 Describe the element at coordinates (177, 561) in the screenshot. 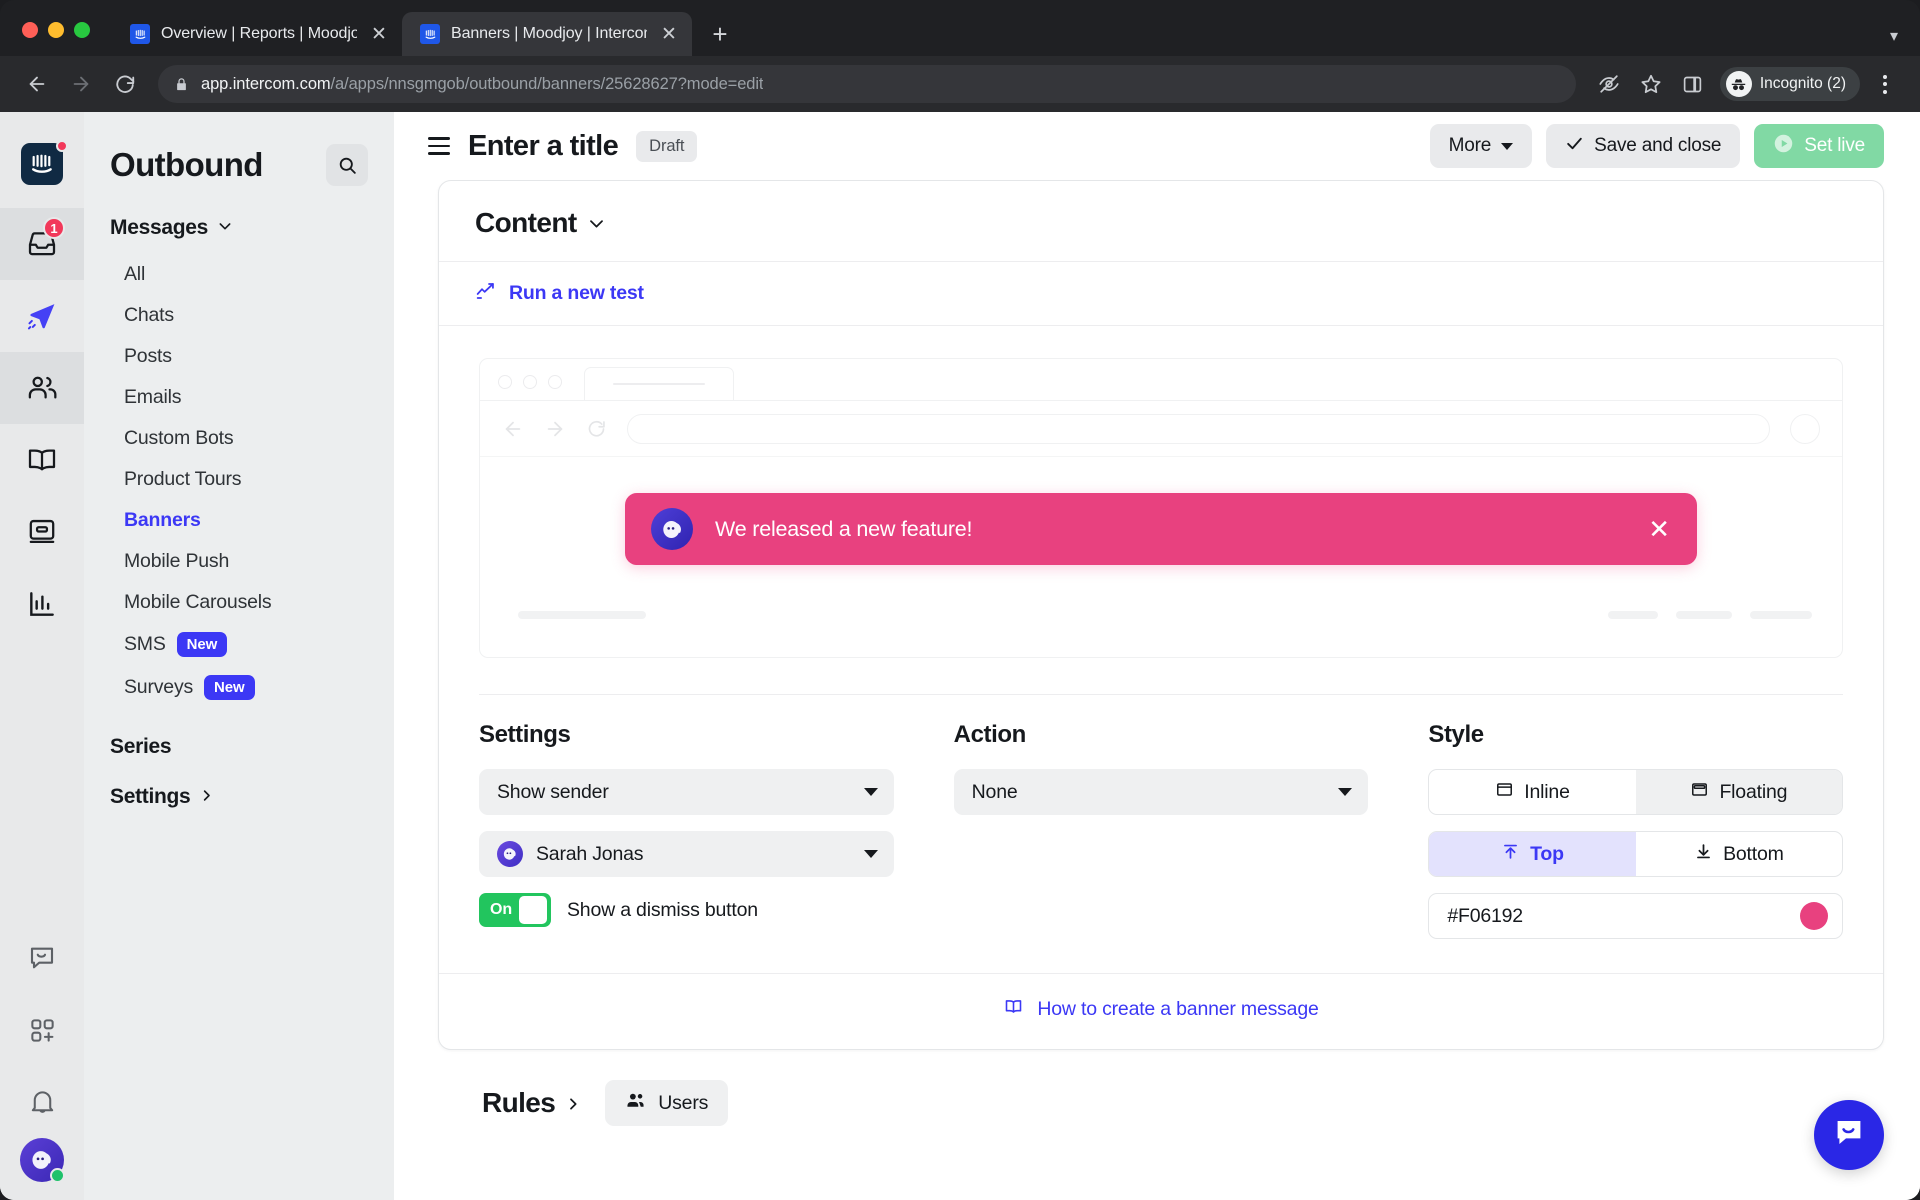

I see `sidebar-item-label: Mobile Push` at that location.